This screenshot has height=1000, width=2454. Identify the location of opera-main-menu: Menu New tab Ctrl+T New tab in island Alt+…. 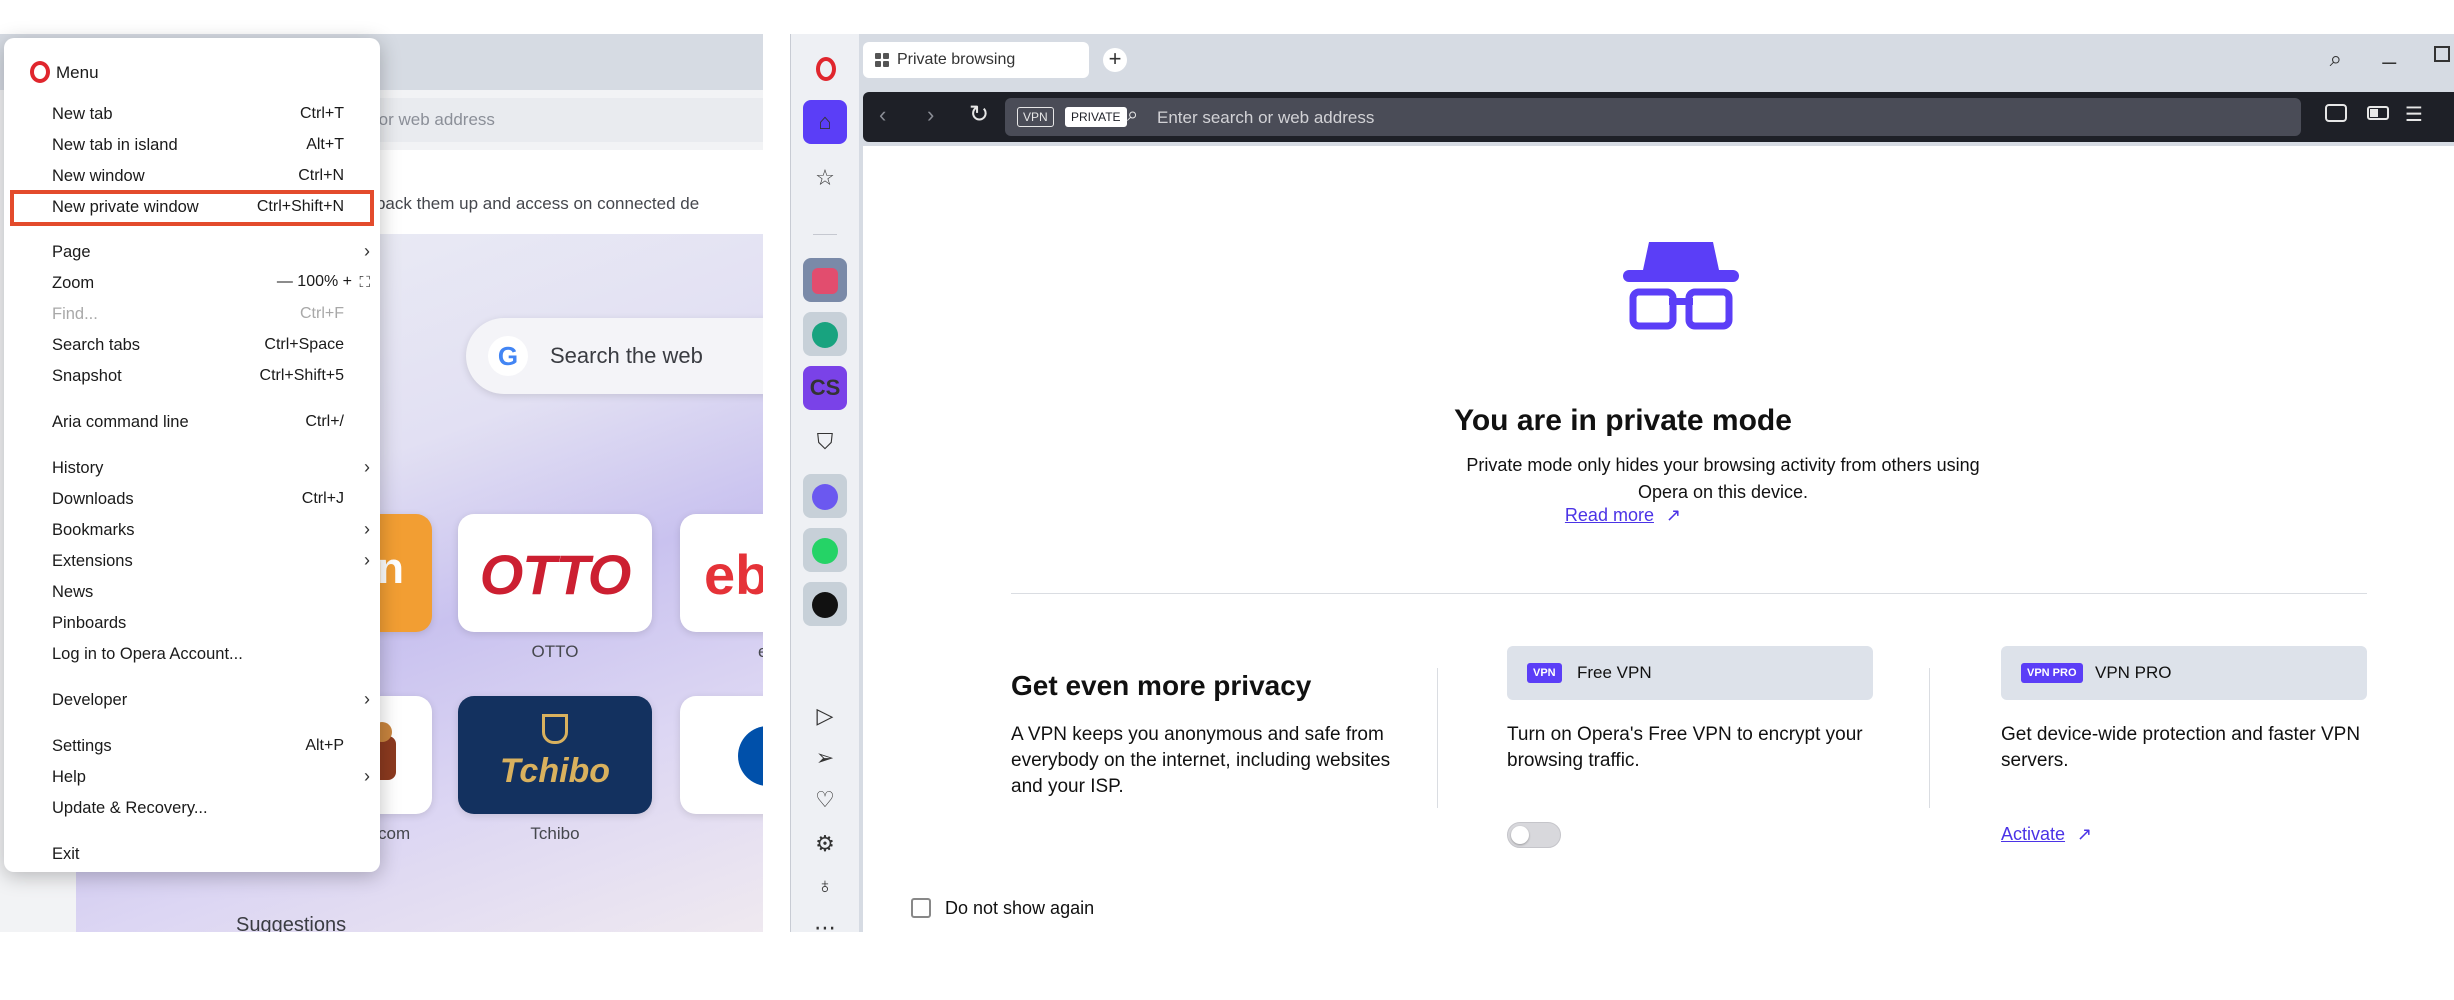
(192, 455).